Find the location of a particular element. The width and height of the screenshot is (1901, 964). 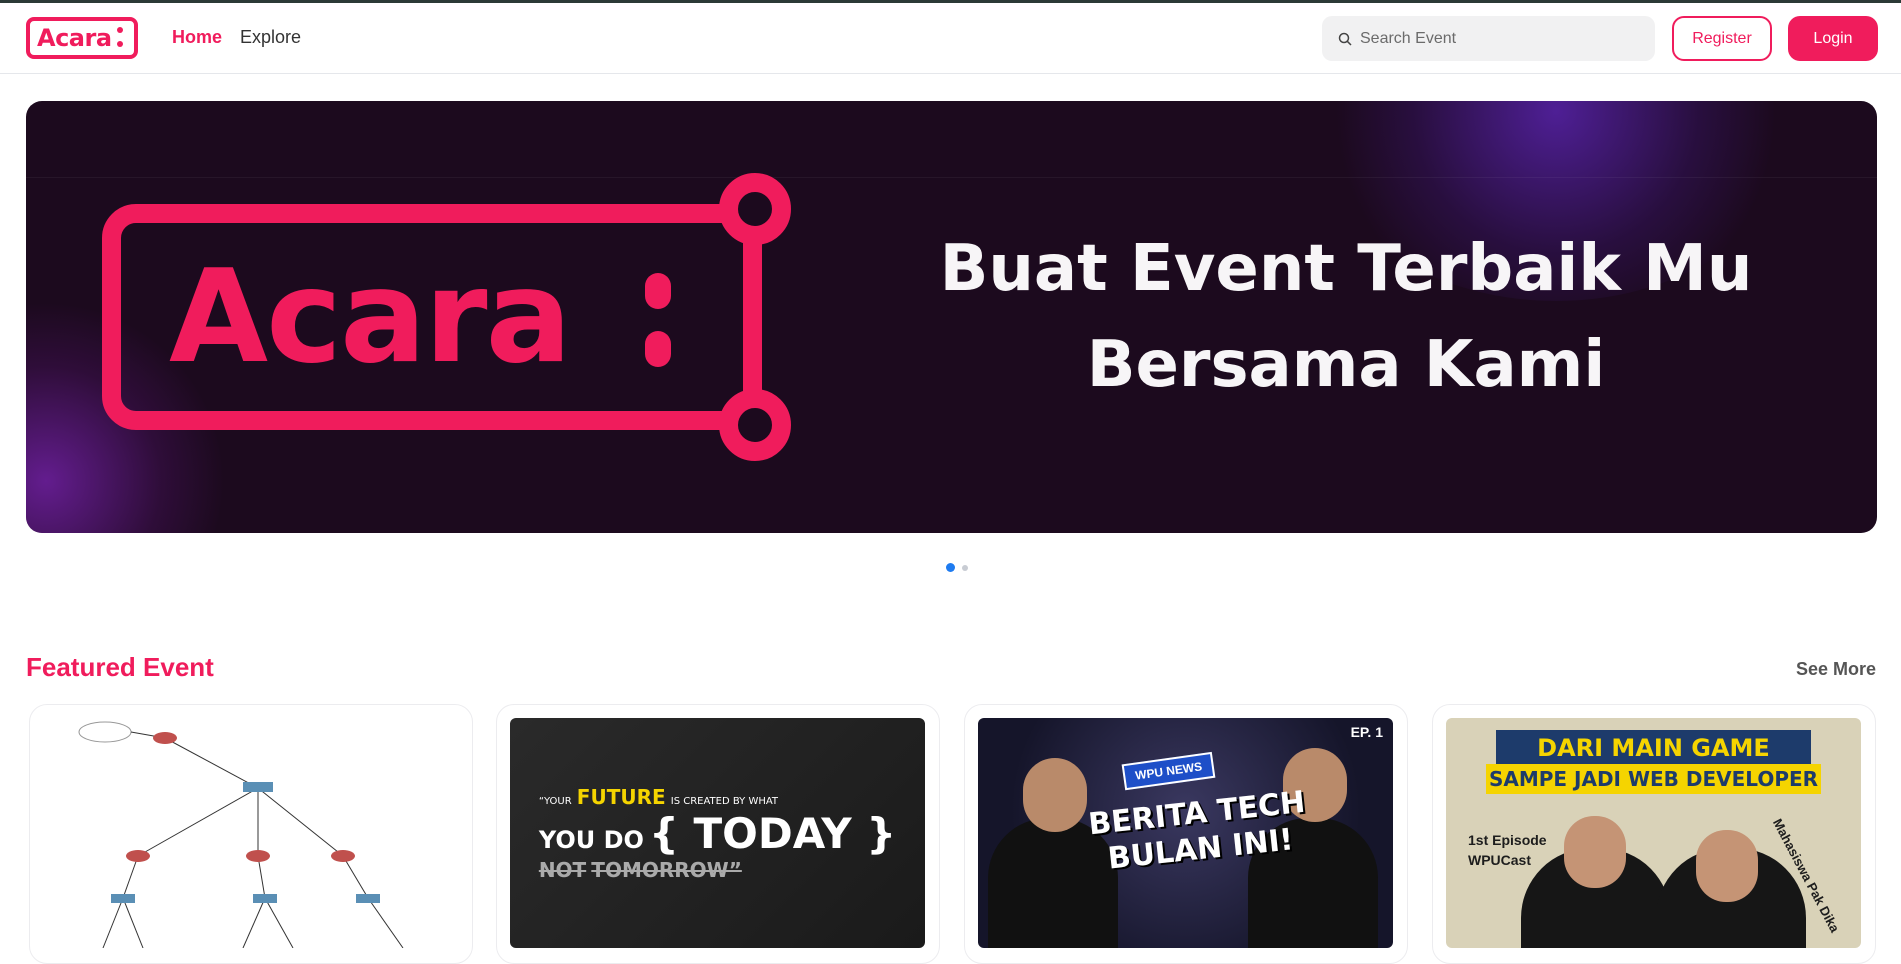

wpu-news-tag: WPU NEWS is located at coordinates (1168, 771).